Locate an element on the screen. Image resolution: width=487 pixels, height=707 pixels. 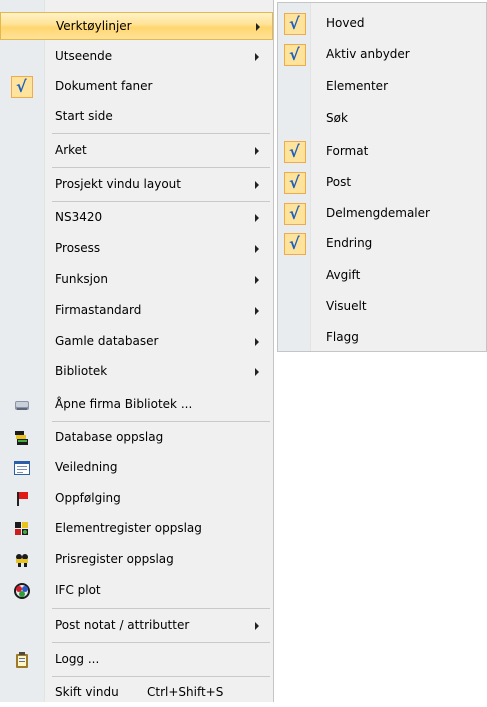
database-lookup-icon is located at coordinates (21, 438).